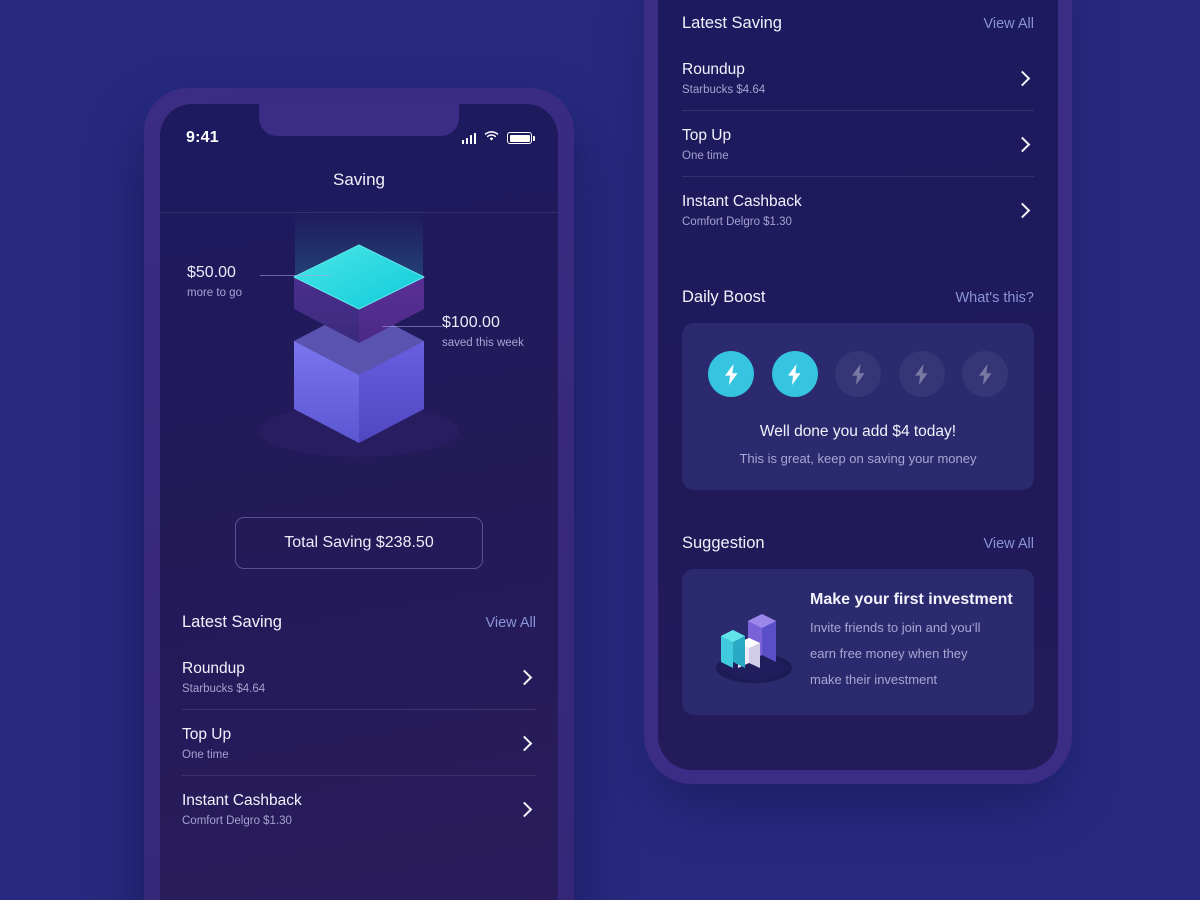 The image size is (1200, 900). Describe the element at coordinates (359, 120) in the screenshot. I see `phone-notch` at that location.